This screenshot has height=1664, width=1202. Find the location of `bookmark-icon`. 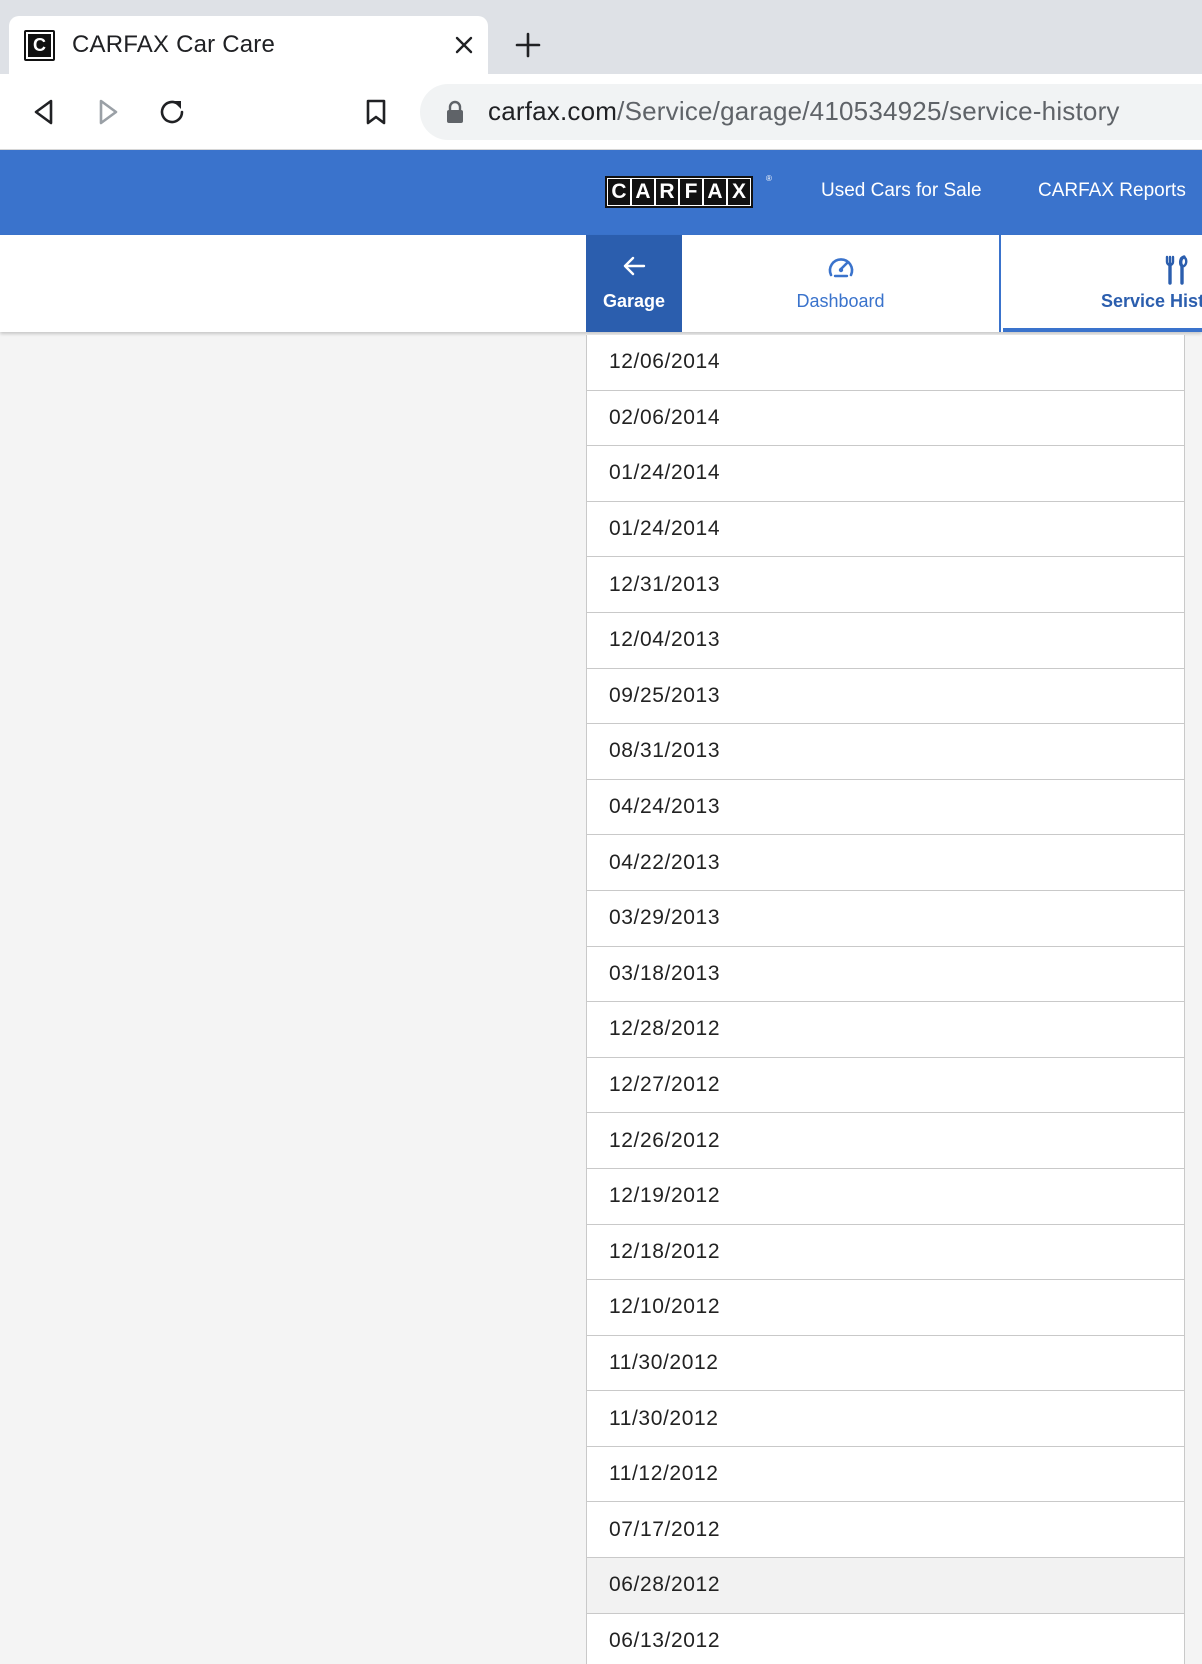

bookmark-icon is located at coordinates (376, 112).